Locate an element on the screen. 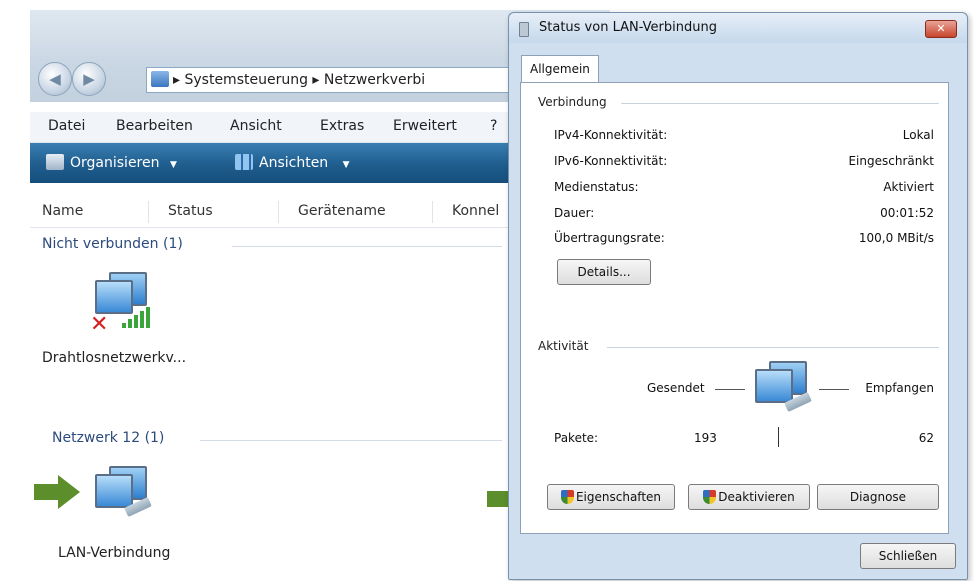 The width and height of the screenshot is (974, 581). tab-allgemein: Allgemein is located at coordinates (560, 69).